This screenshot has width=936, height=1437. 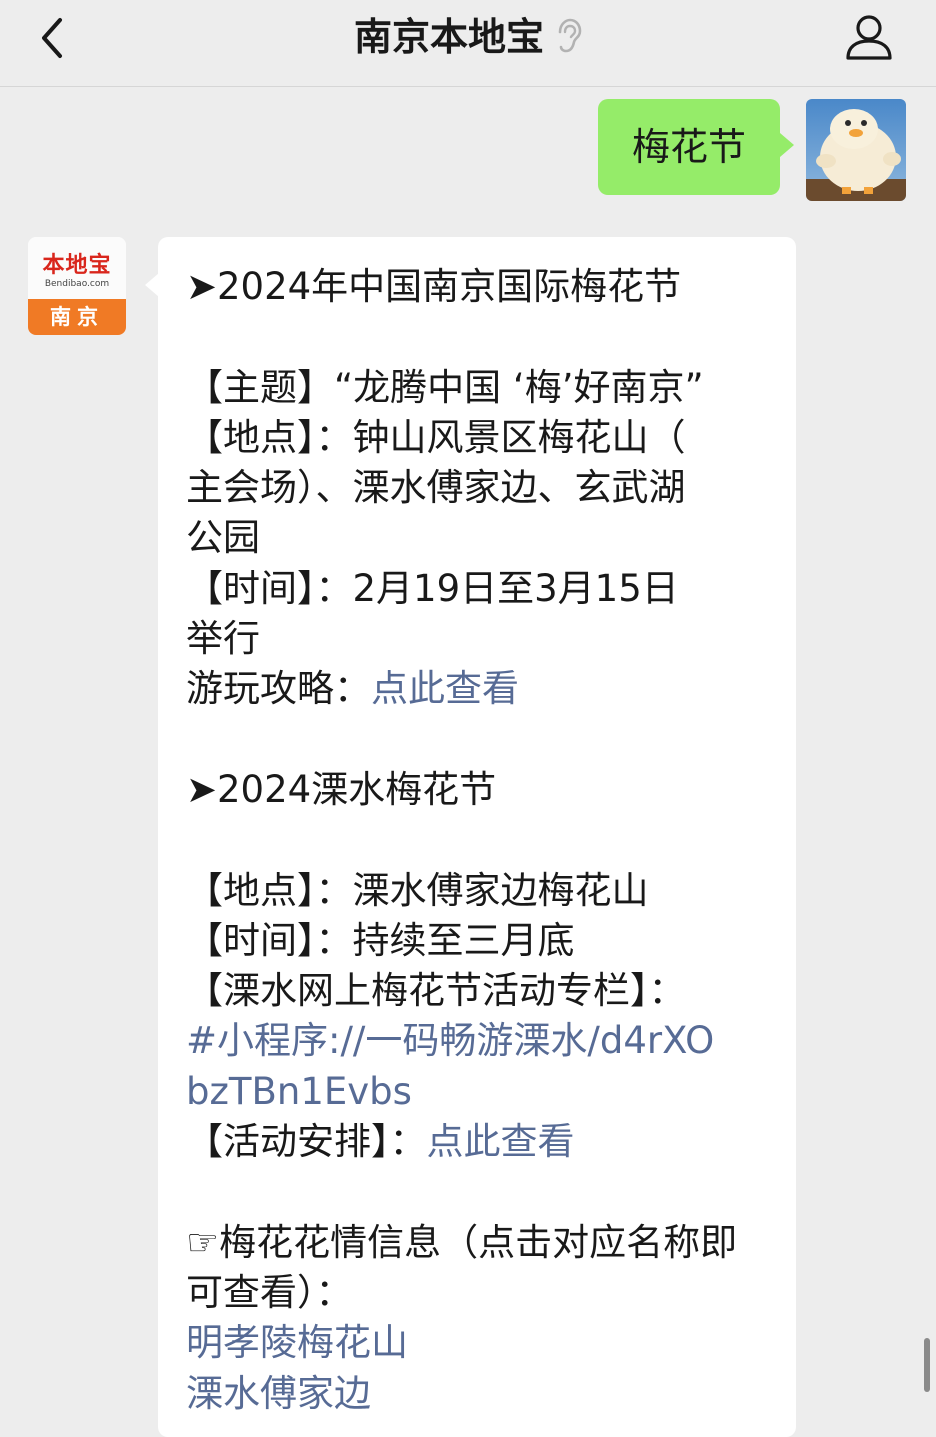 What do you see at coordinates (869, 37) in the screenshot?
I see `person-icon` at bounding box center [869, 37].